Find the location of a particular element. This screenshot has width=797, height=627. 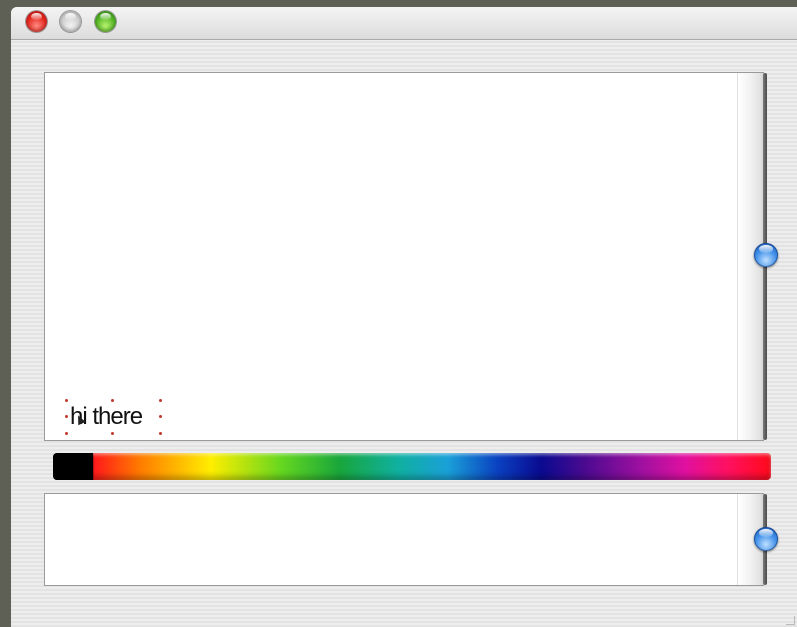

text-item-selected: hi there is located at coordinates (113, 417).